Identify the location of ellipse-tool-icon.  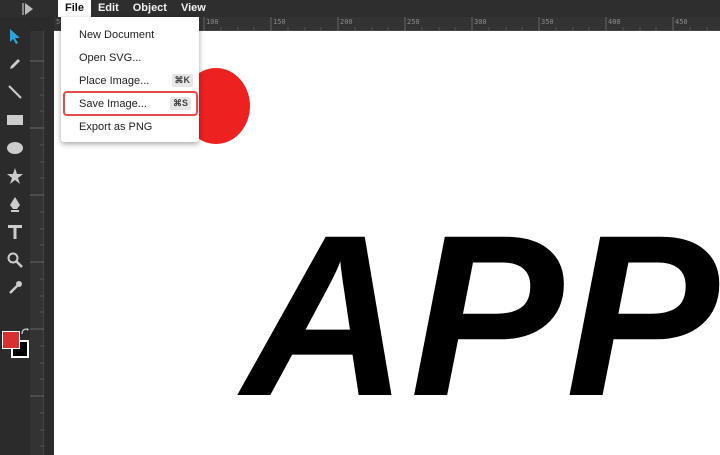
(15, 148).